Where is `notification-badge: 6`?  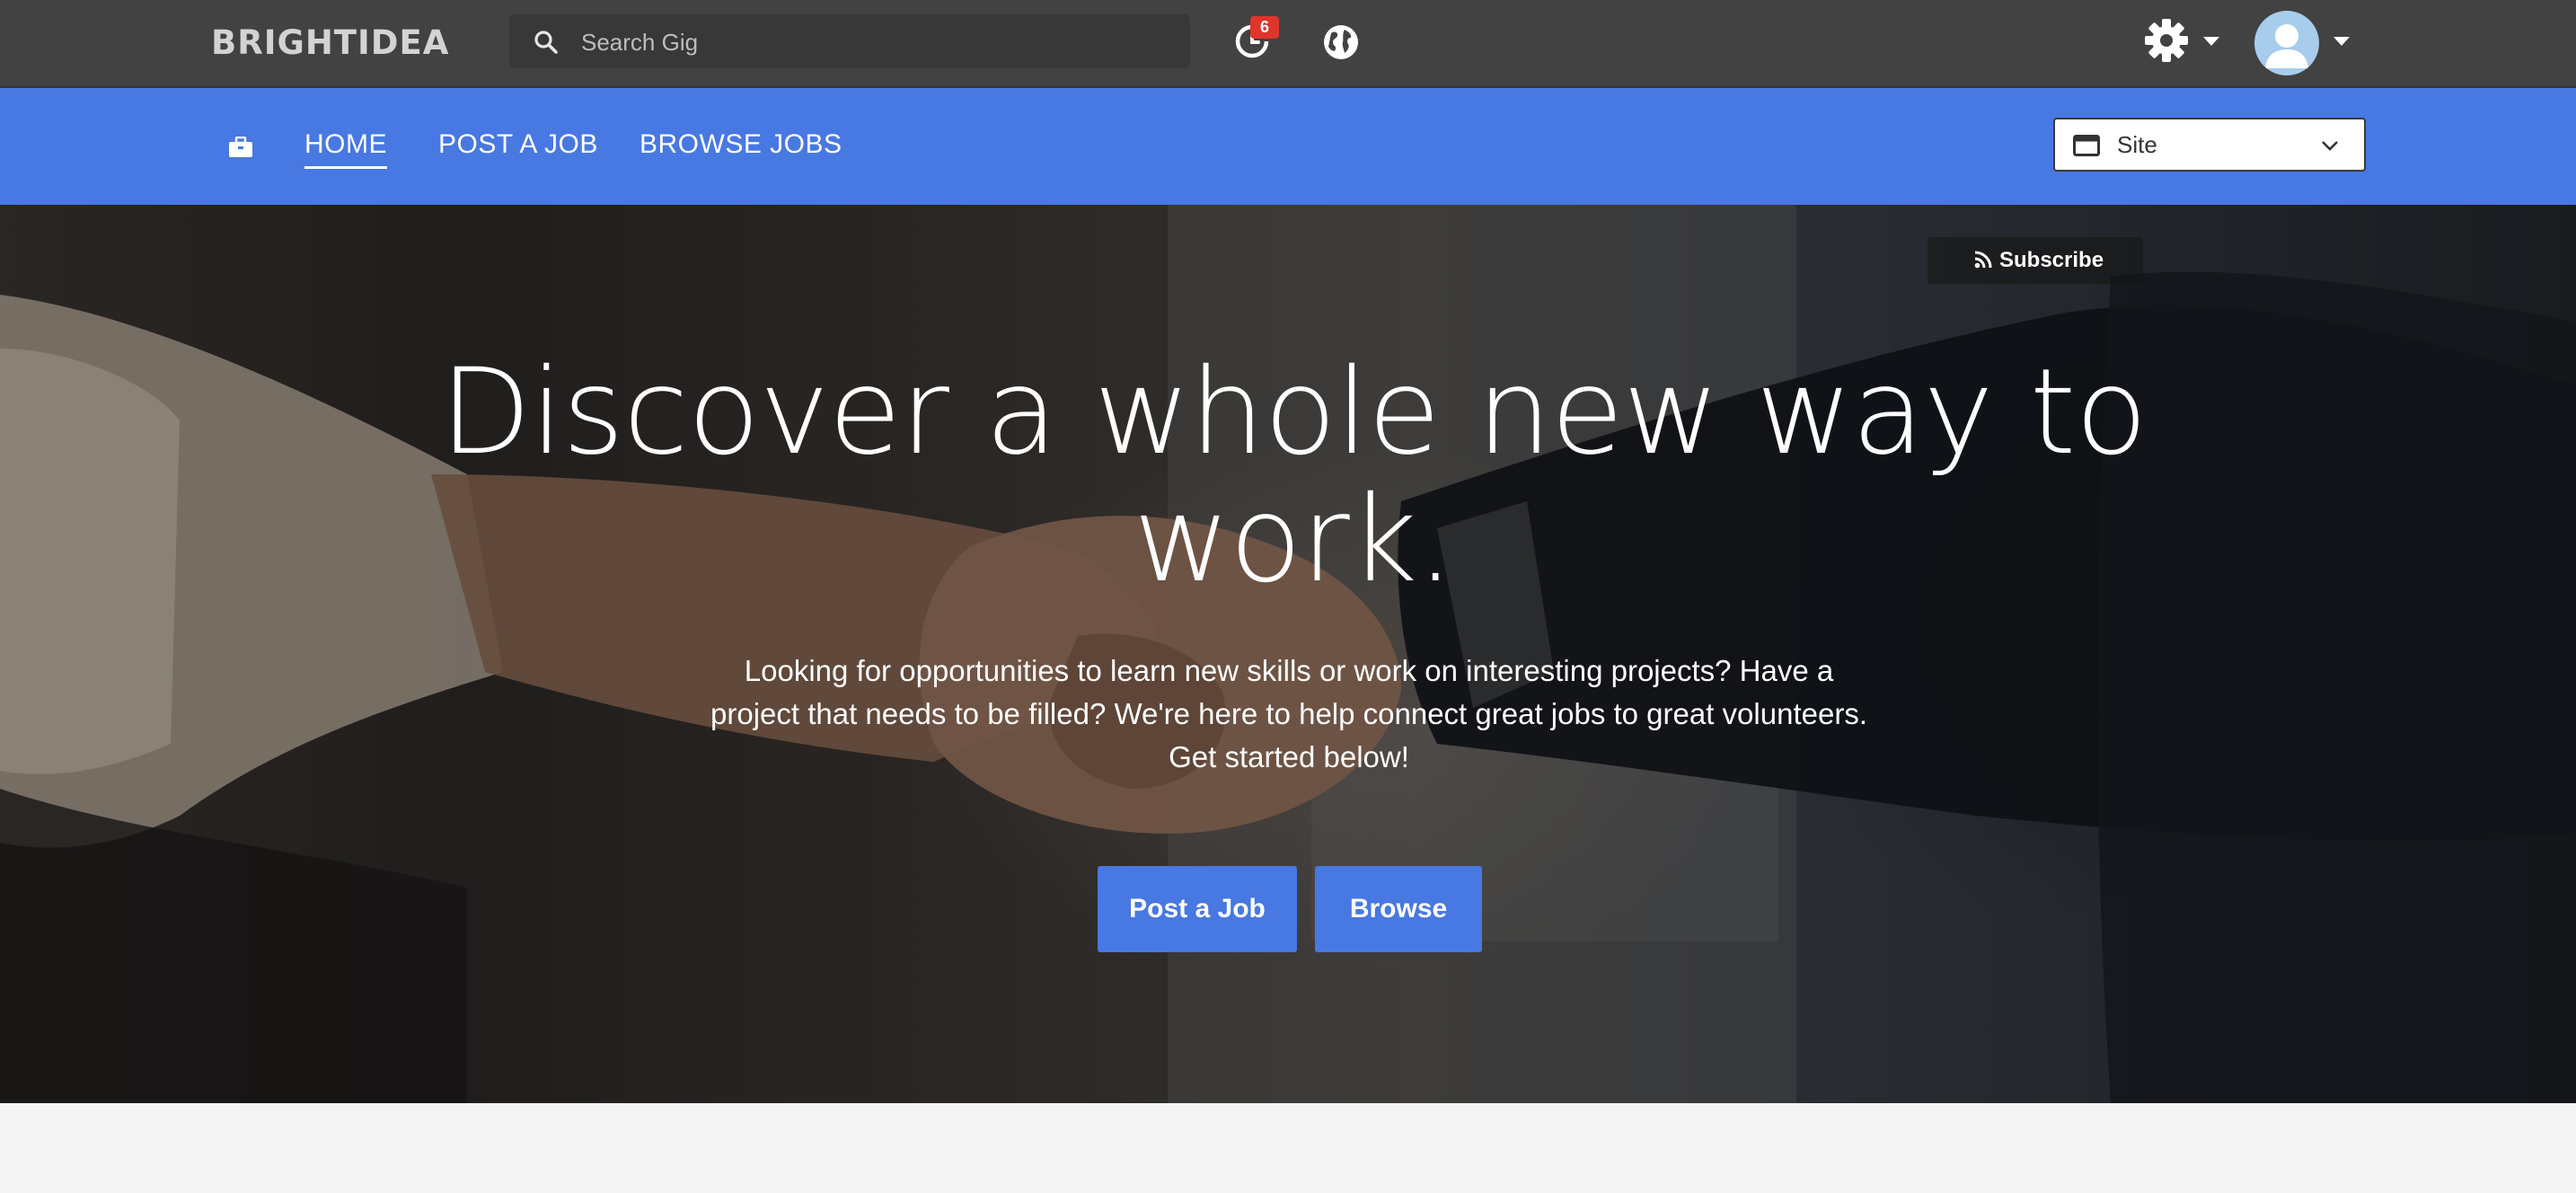
notification-badge: 6 is located at coordinates (1264, 27).